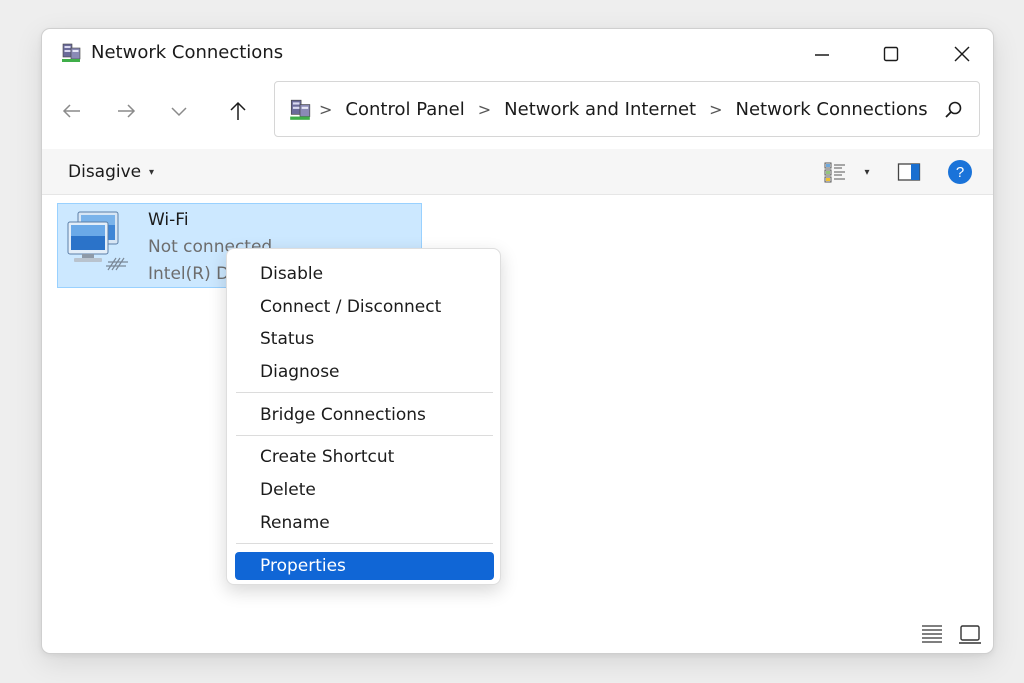  I want to click on menu-item-delete: Delete, so click(364, 490).